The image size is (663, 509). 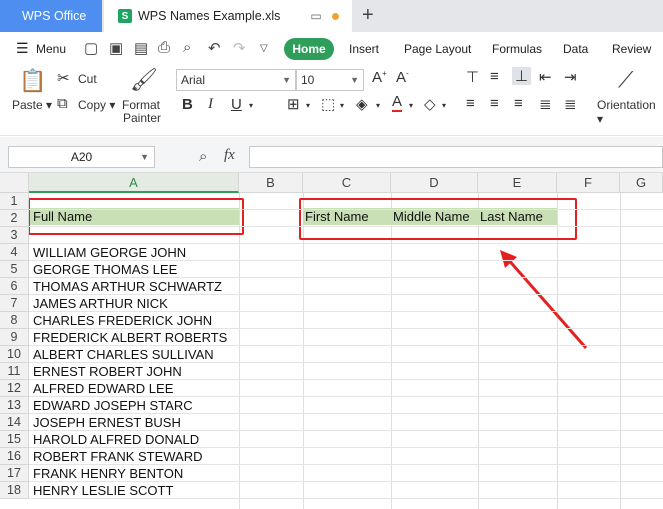 What do you see at coordinates (494, 76) in the screenshot?
I see `align-middle-icon: ≡` at bounding box center [494, 76].